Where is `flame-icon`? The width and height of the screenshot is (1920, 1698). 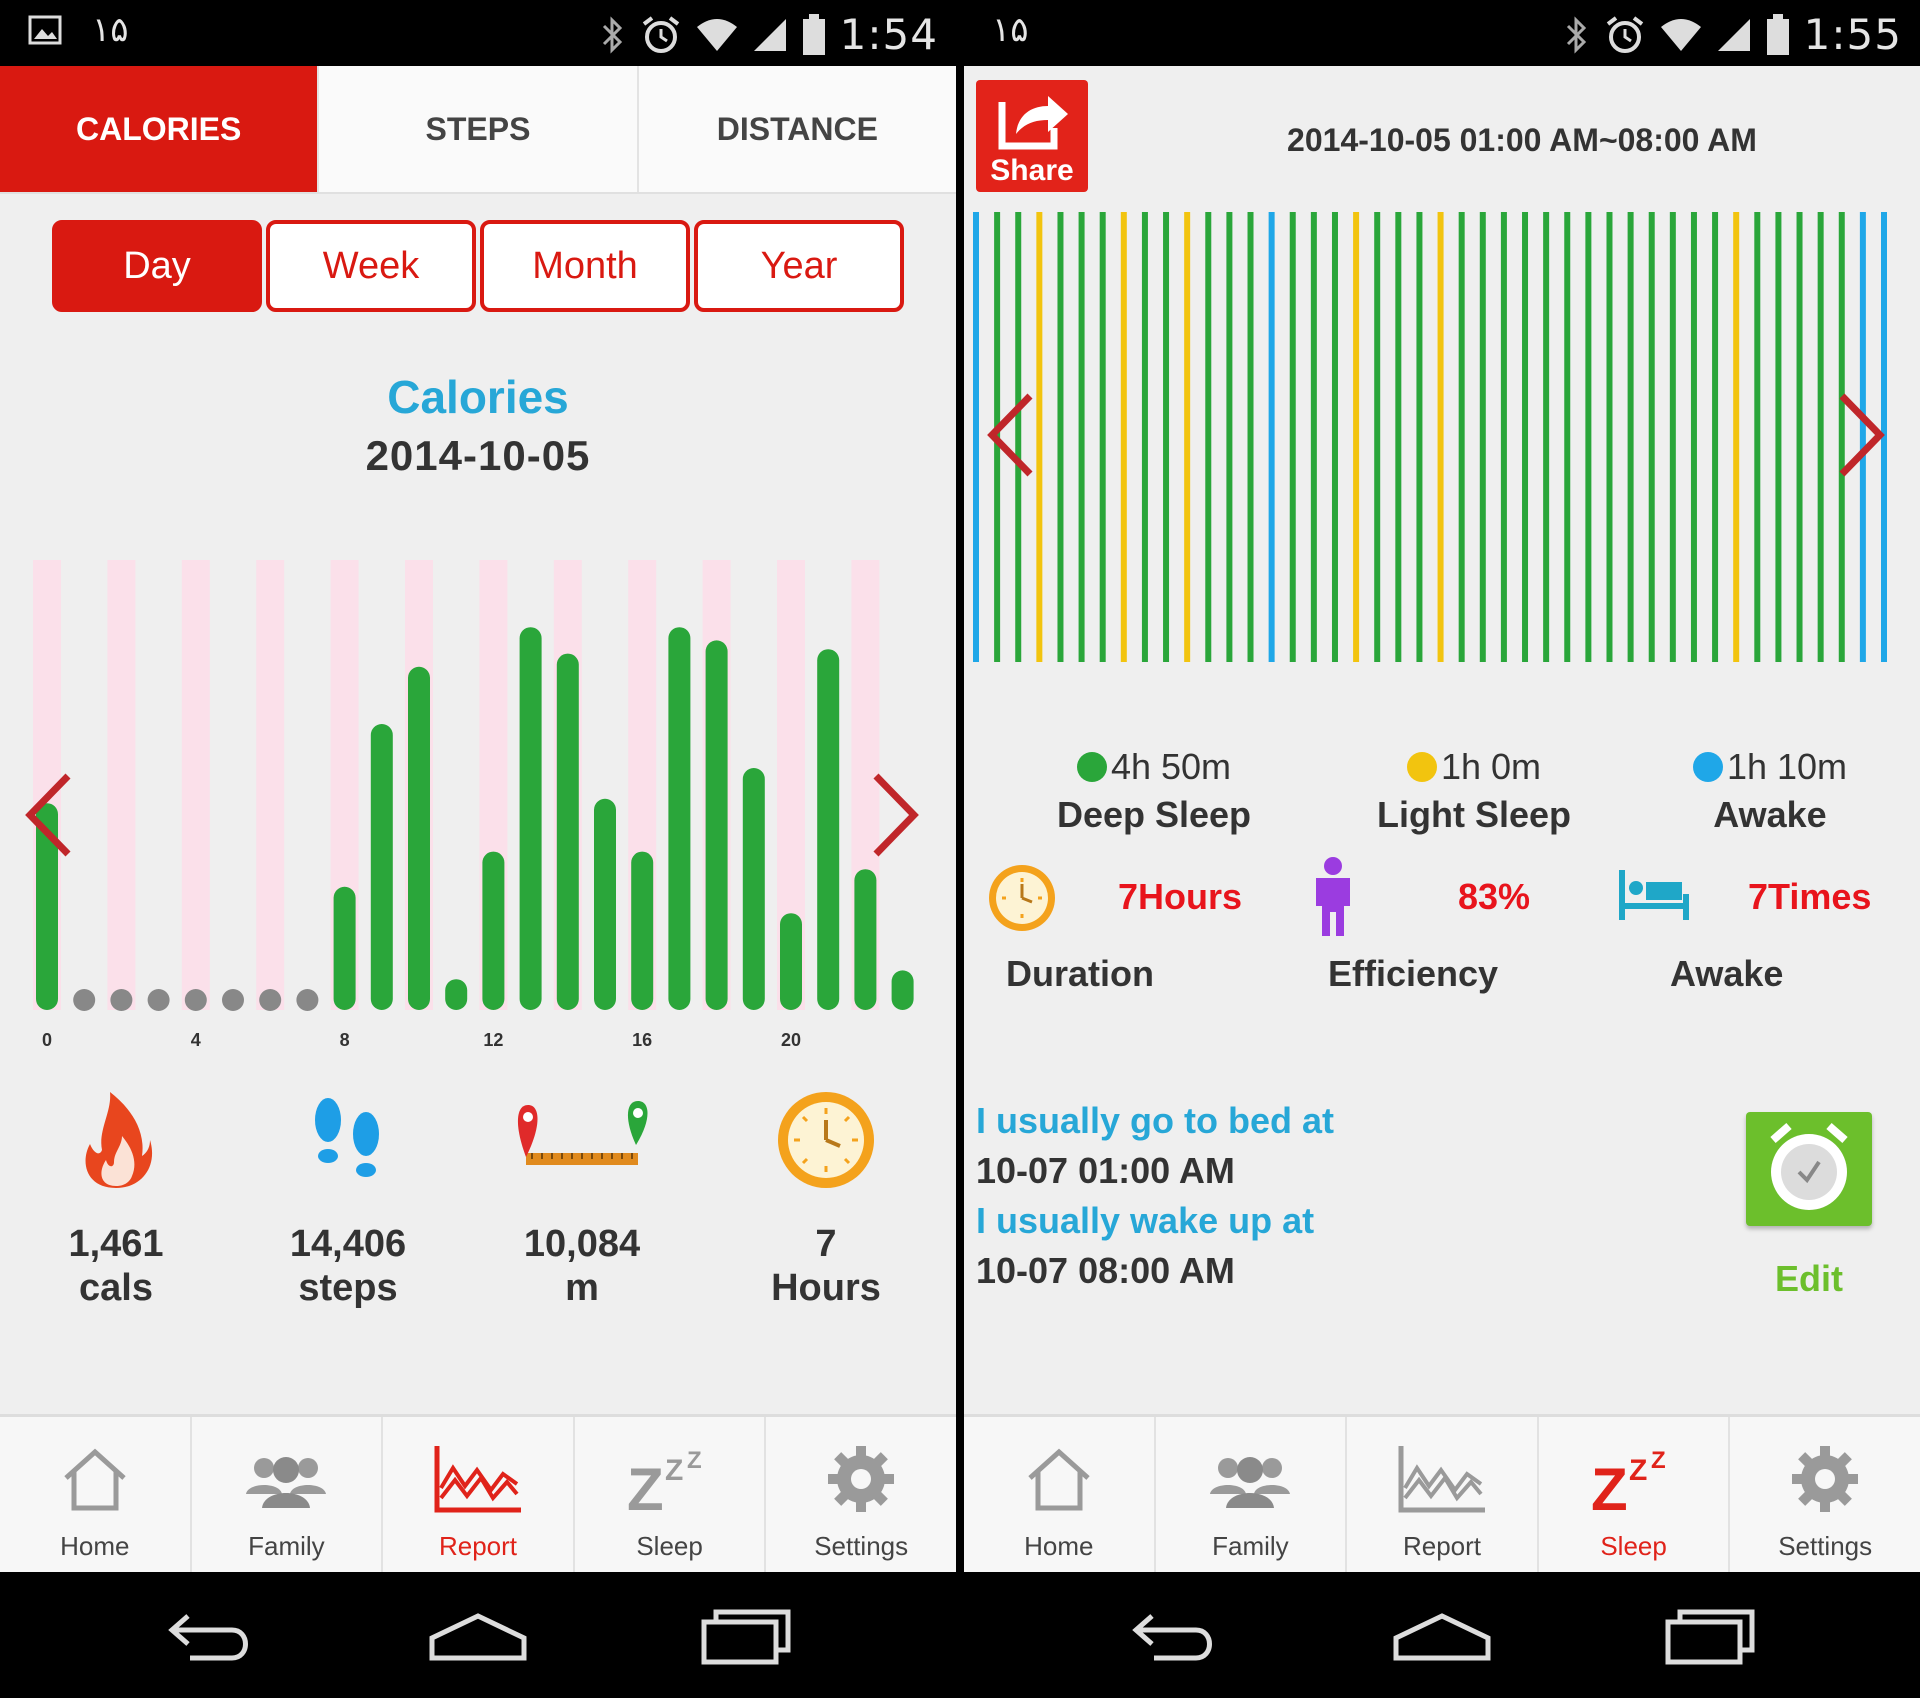
flame-icon is located at coordinates (119, 1140).